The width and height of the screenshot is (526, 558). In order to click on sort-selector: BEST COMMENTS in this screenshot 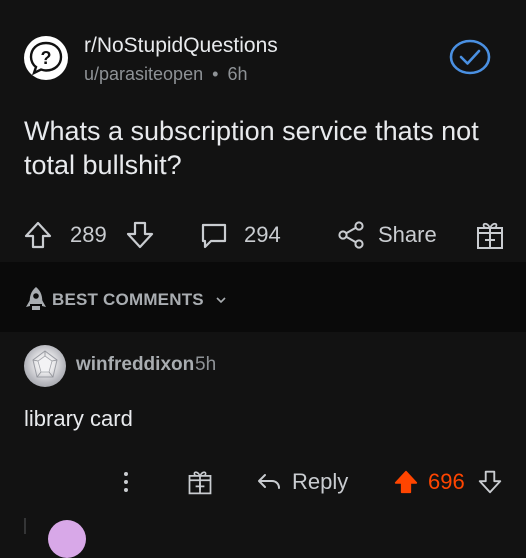, I will do `click(139, 300)`.